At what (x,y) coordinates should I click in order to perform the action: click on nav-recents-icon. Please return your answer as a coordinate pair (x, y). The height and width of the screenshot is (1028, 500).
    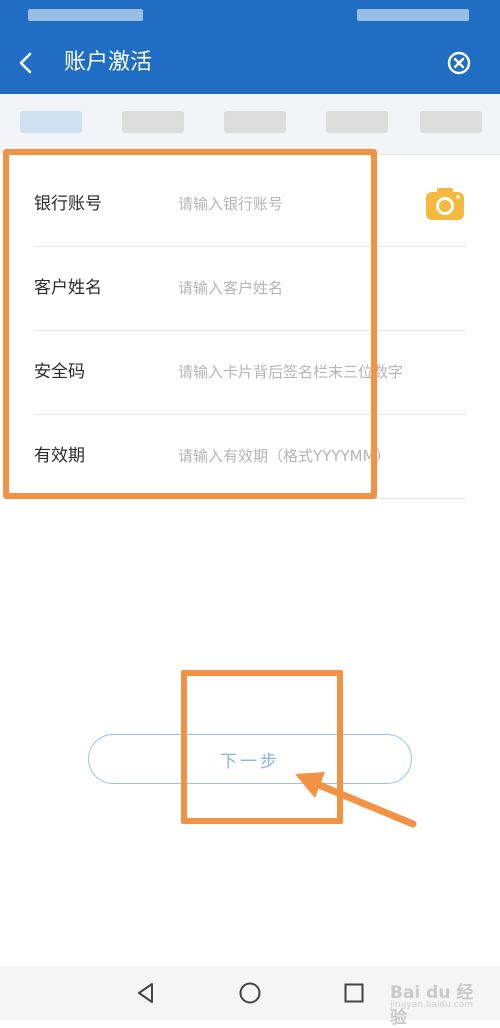
    Looking at the image, I should click on (354, 993).